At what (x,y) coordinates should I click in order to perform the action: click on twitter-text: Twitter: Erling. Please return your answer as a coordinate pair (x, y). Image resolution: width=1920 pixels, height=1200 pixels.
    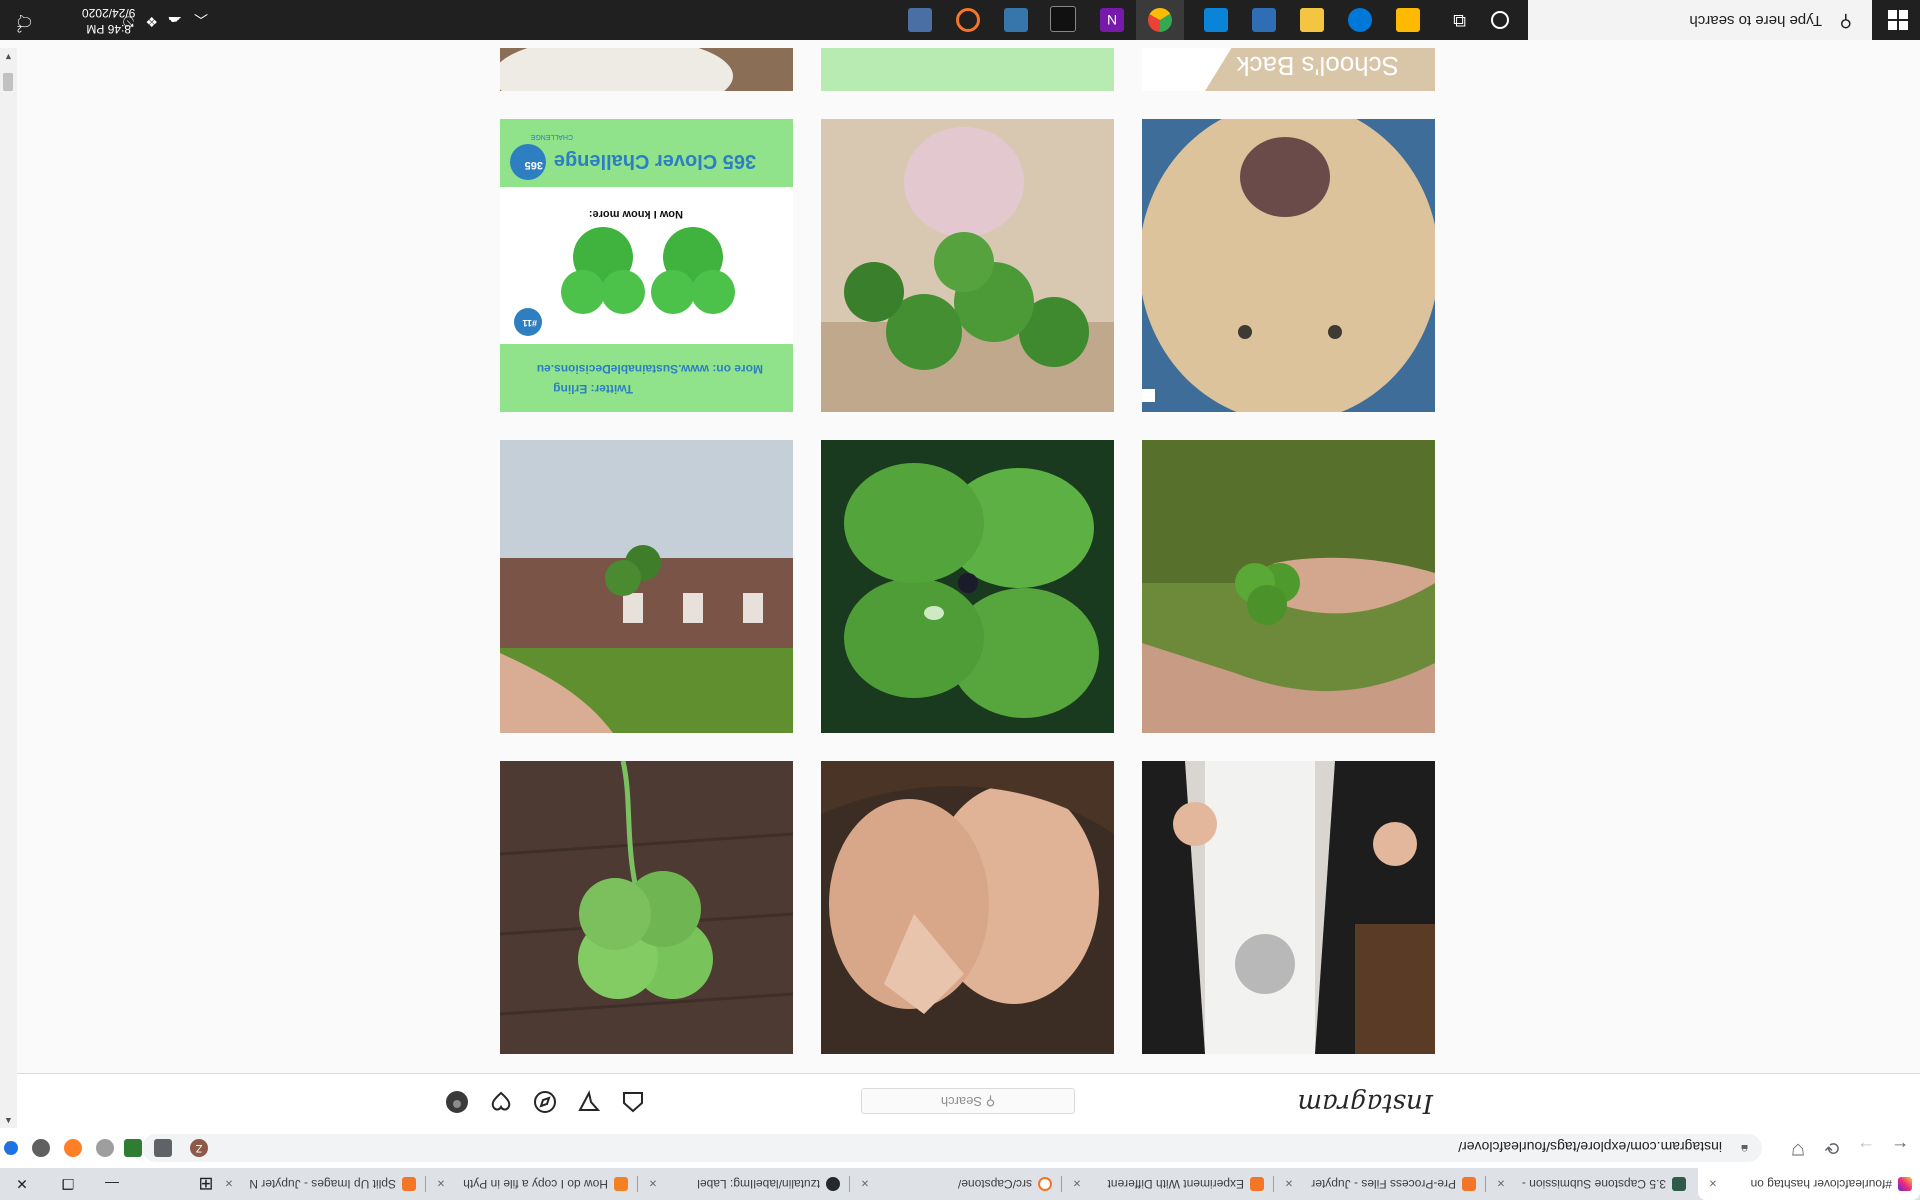
    Looking at the image, I should click on (593, 389).